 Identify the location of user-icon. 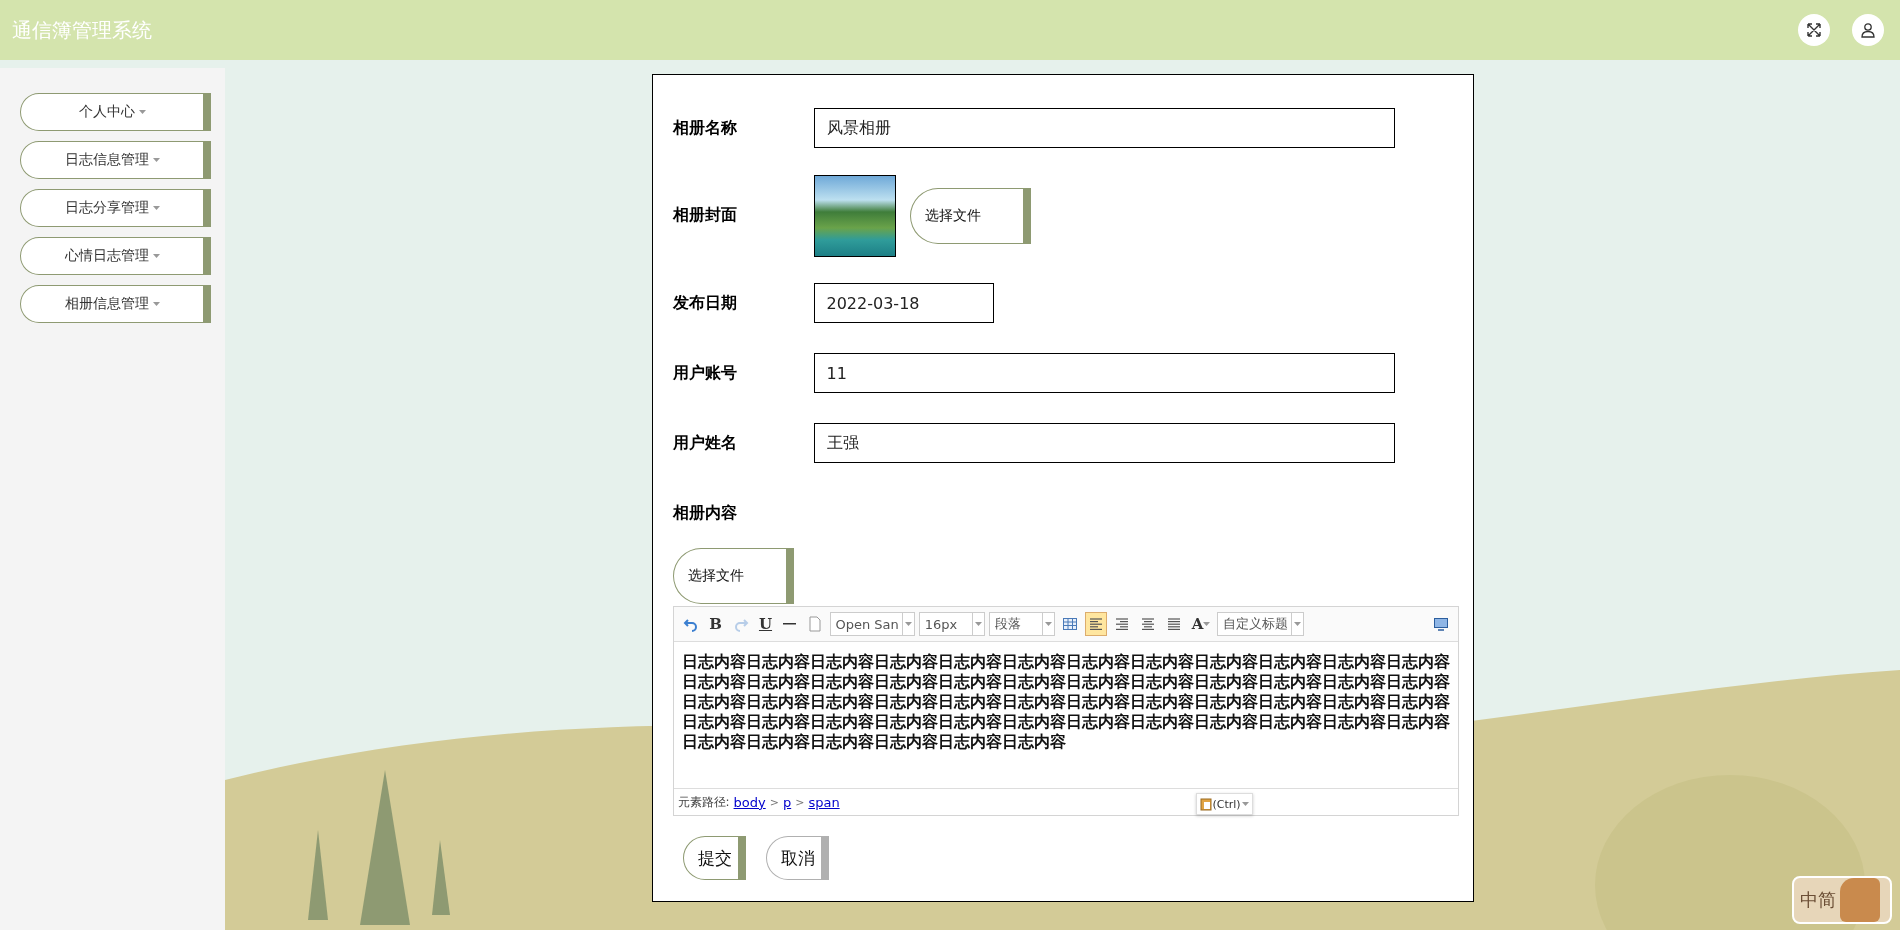
(1868, 30).